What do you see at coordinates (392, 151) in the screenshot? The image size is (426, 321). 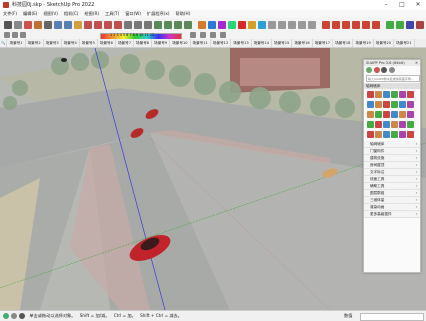 I see `category-door-window: 门窗构件 ›` at bounding box center [392, 151].